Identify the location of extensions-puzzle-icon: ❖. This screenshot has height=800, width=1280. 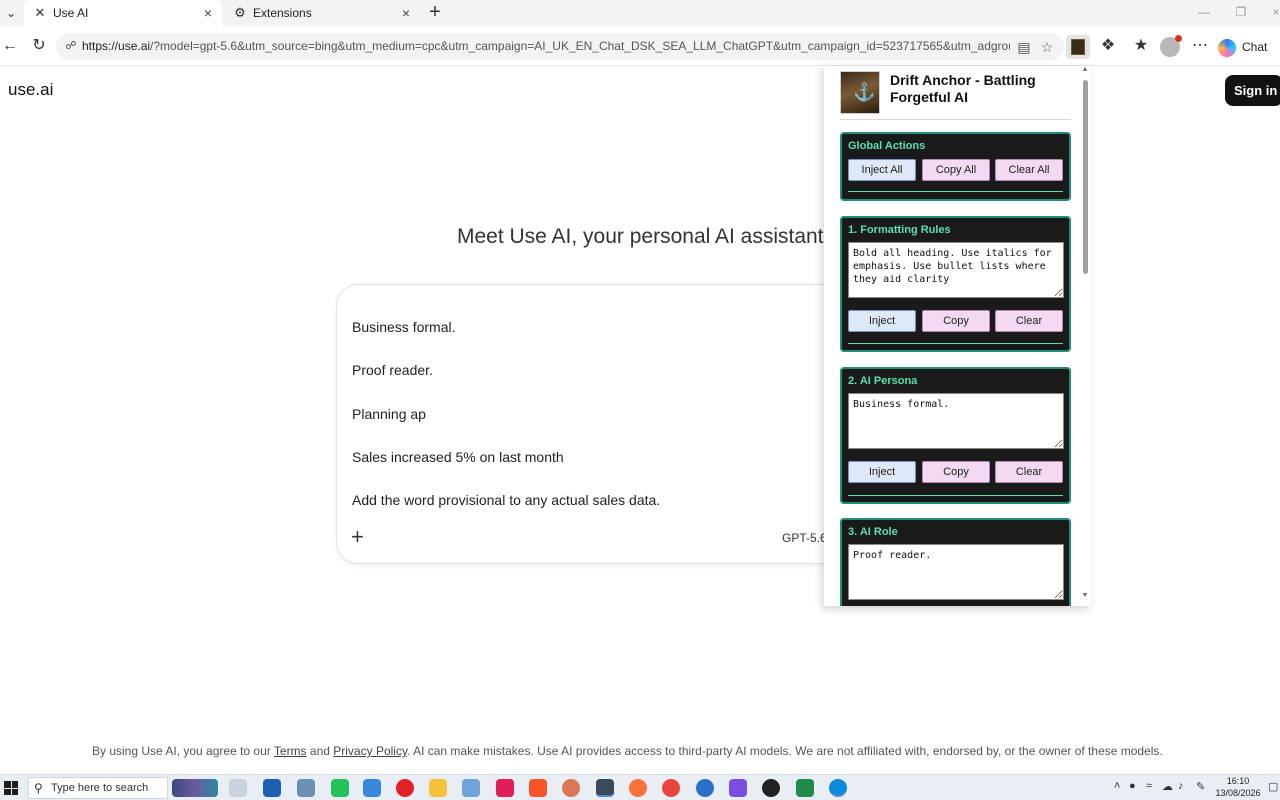
(1108, 46).